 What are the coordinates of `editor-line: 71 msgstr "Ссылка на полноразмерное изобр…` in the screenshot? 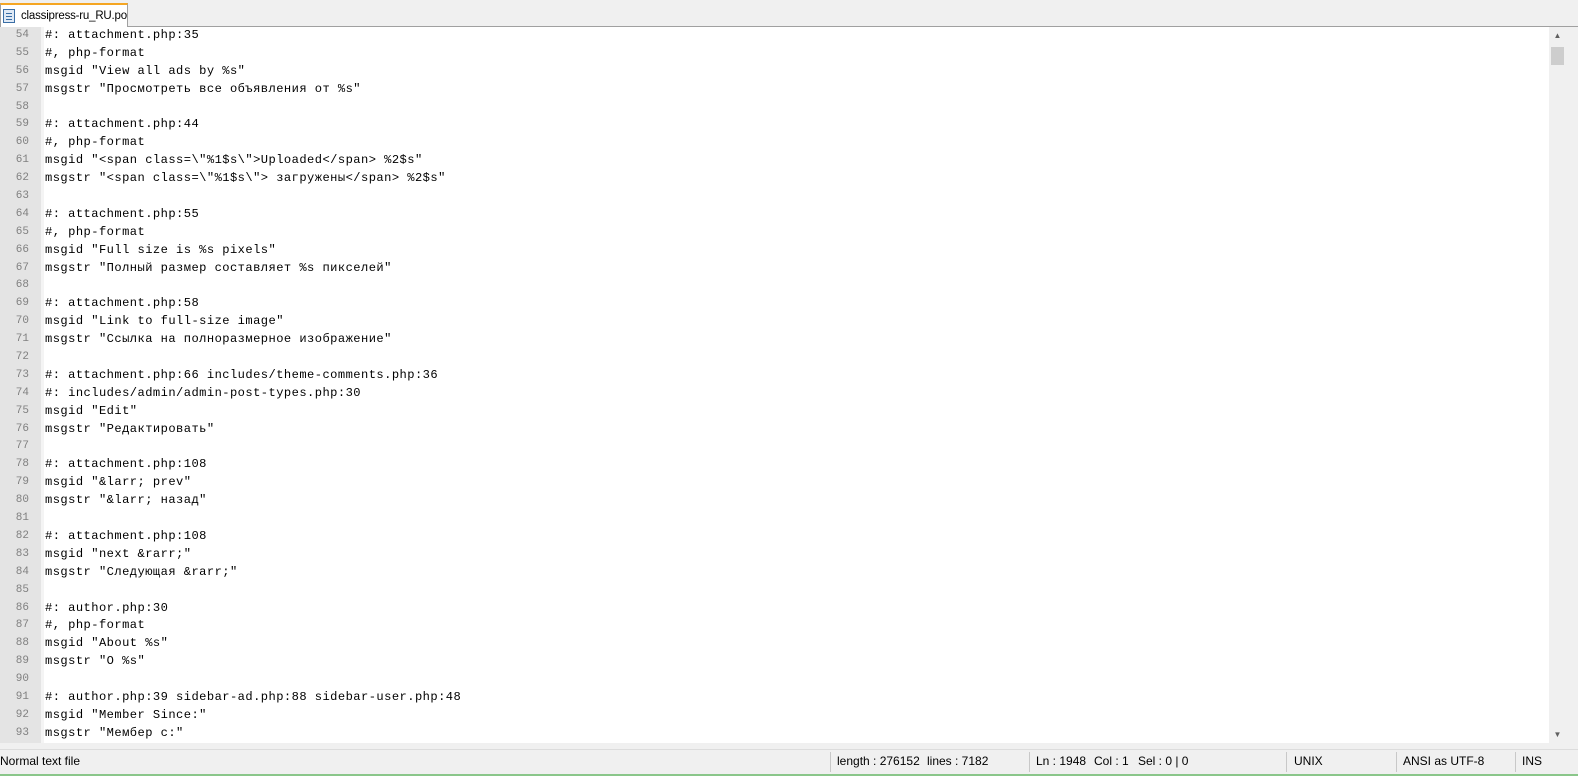 It's located at (774, 340).